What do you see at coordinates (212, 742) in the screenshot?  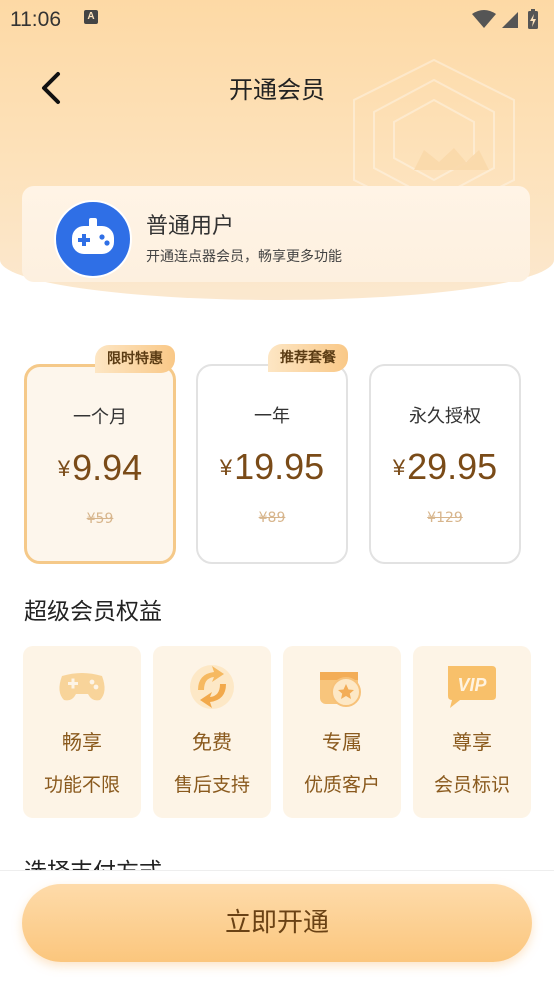 I see `benefit-title: 免费` at bounding box center [212, 742].